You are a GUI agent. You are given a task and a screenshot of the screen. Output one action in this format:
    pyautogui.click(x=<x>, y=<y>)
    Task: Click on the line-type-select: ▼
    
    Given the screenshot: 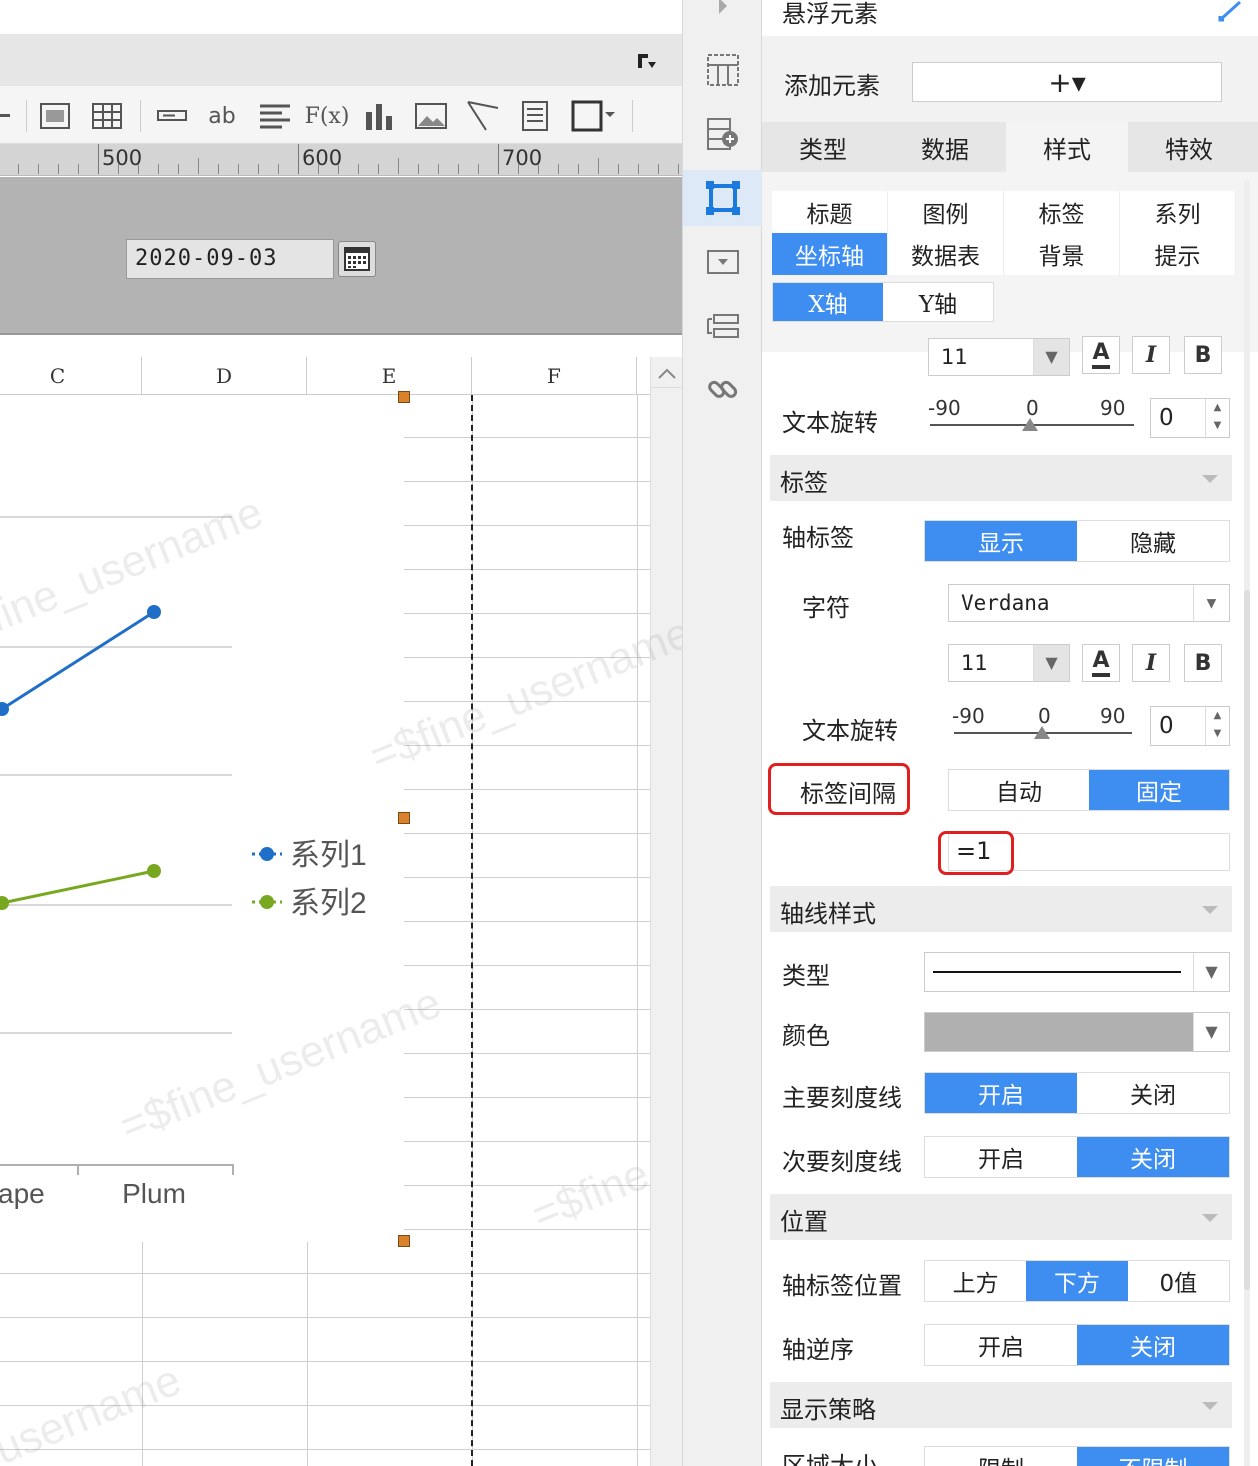 What is the action you would take?
    pyautogui.click(x=1077, y=972)
    